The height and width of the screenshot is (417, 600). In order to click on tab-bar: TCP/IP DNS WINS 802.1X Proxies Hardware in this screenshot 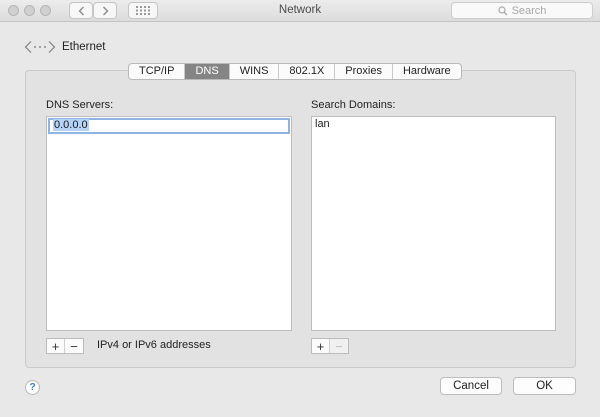, I will do `click(295, 71)`.